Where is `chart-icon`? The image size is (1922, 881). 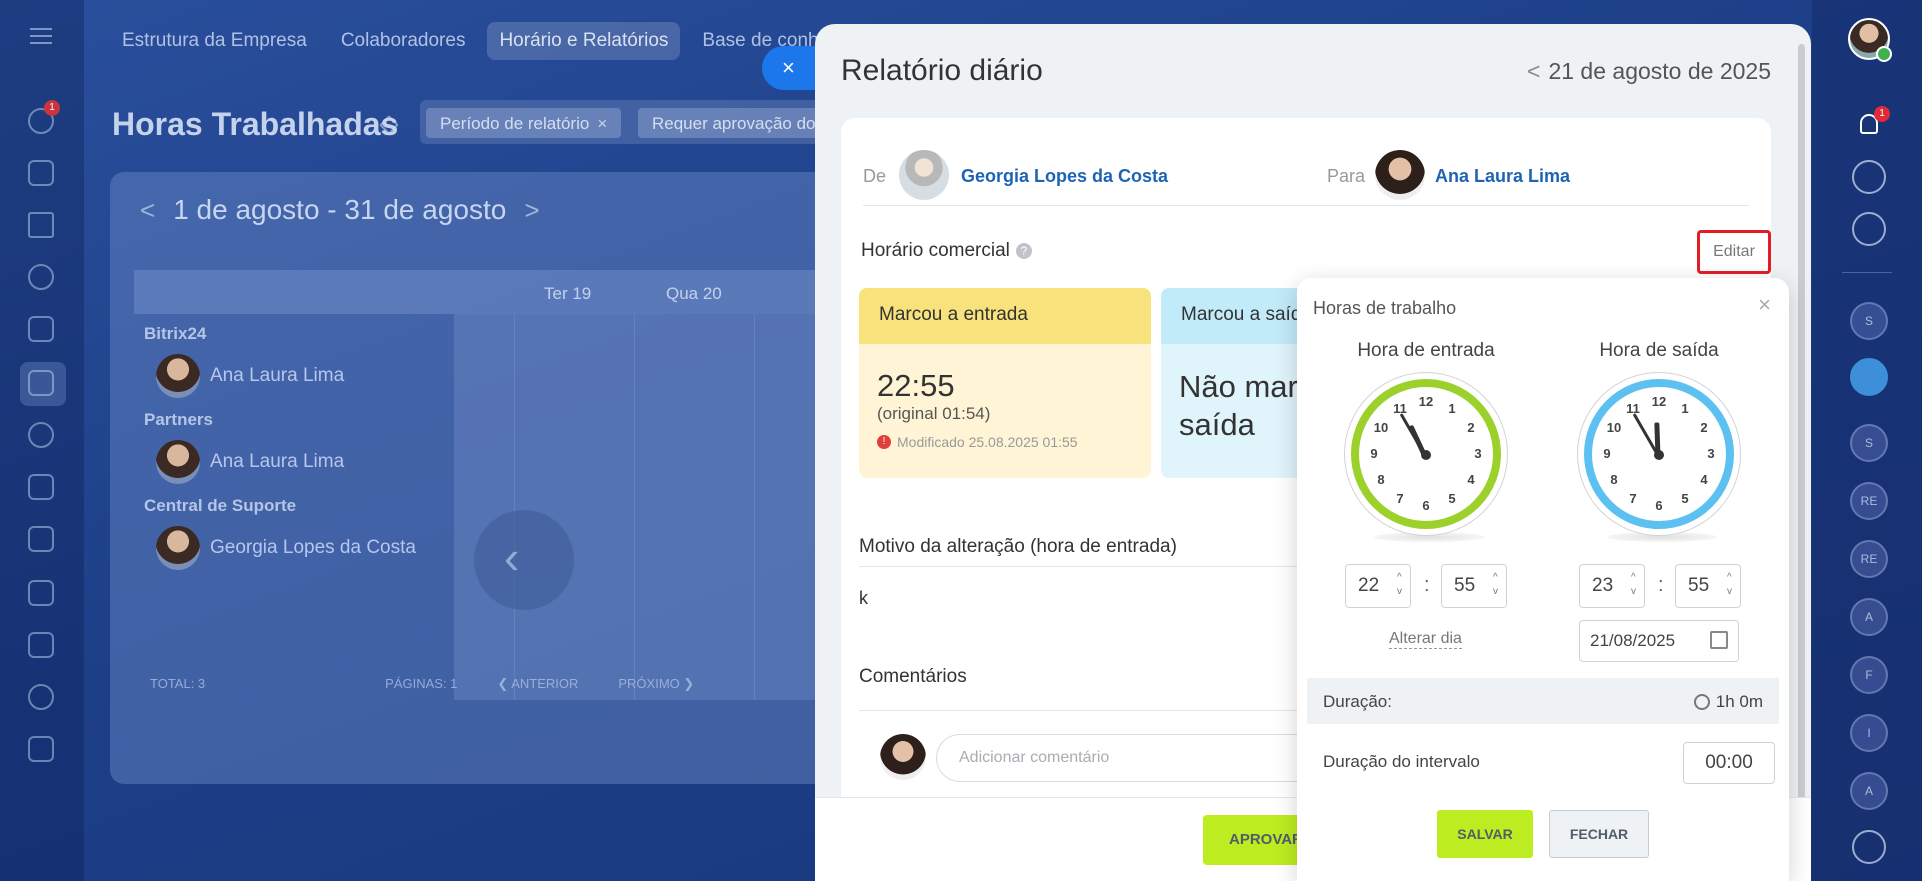 chart-icon is located at coordinates (41, 645).